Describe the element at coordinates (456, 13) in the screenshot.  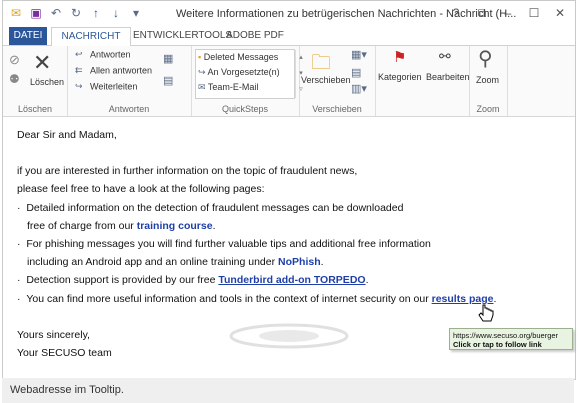
I see `help-icon: ?` at that location.